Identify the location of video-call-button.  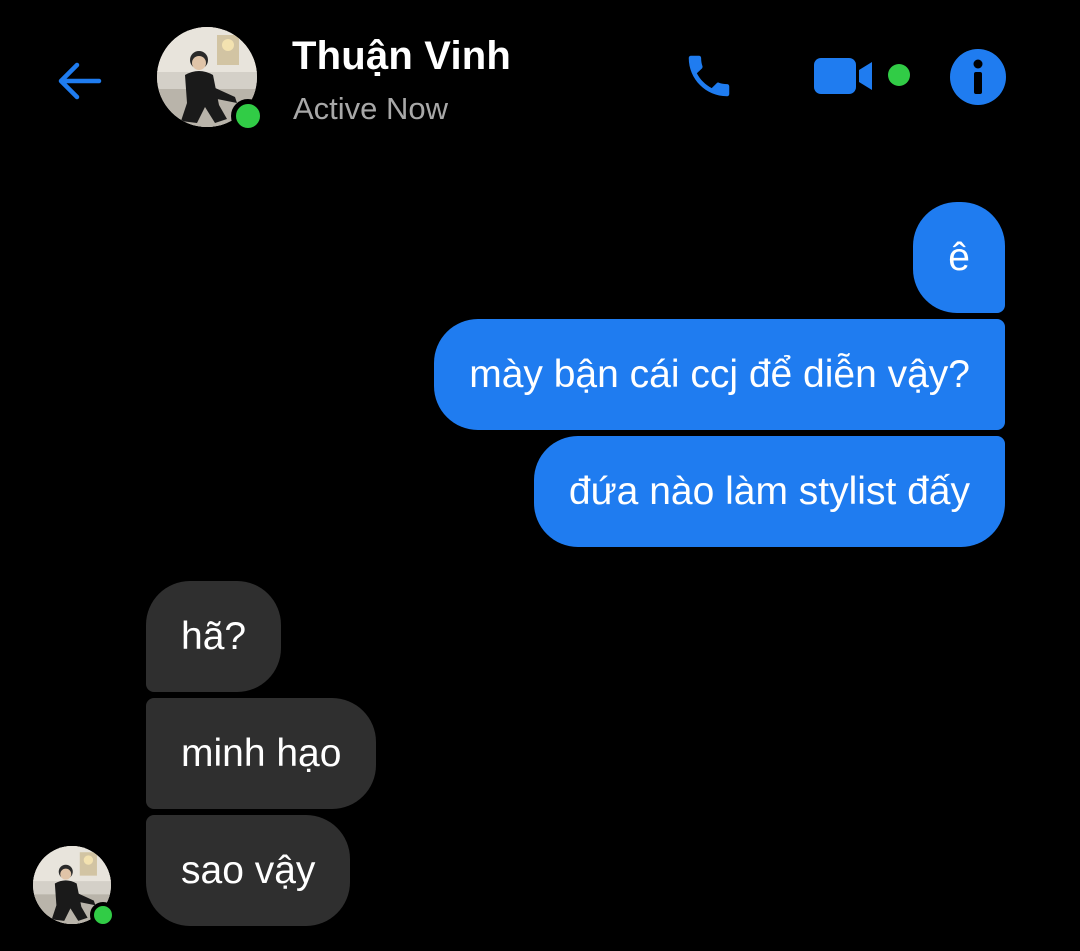
(843, 76).